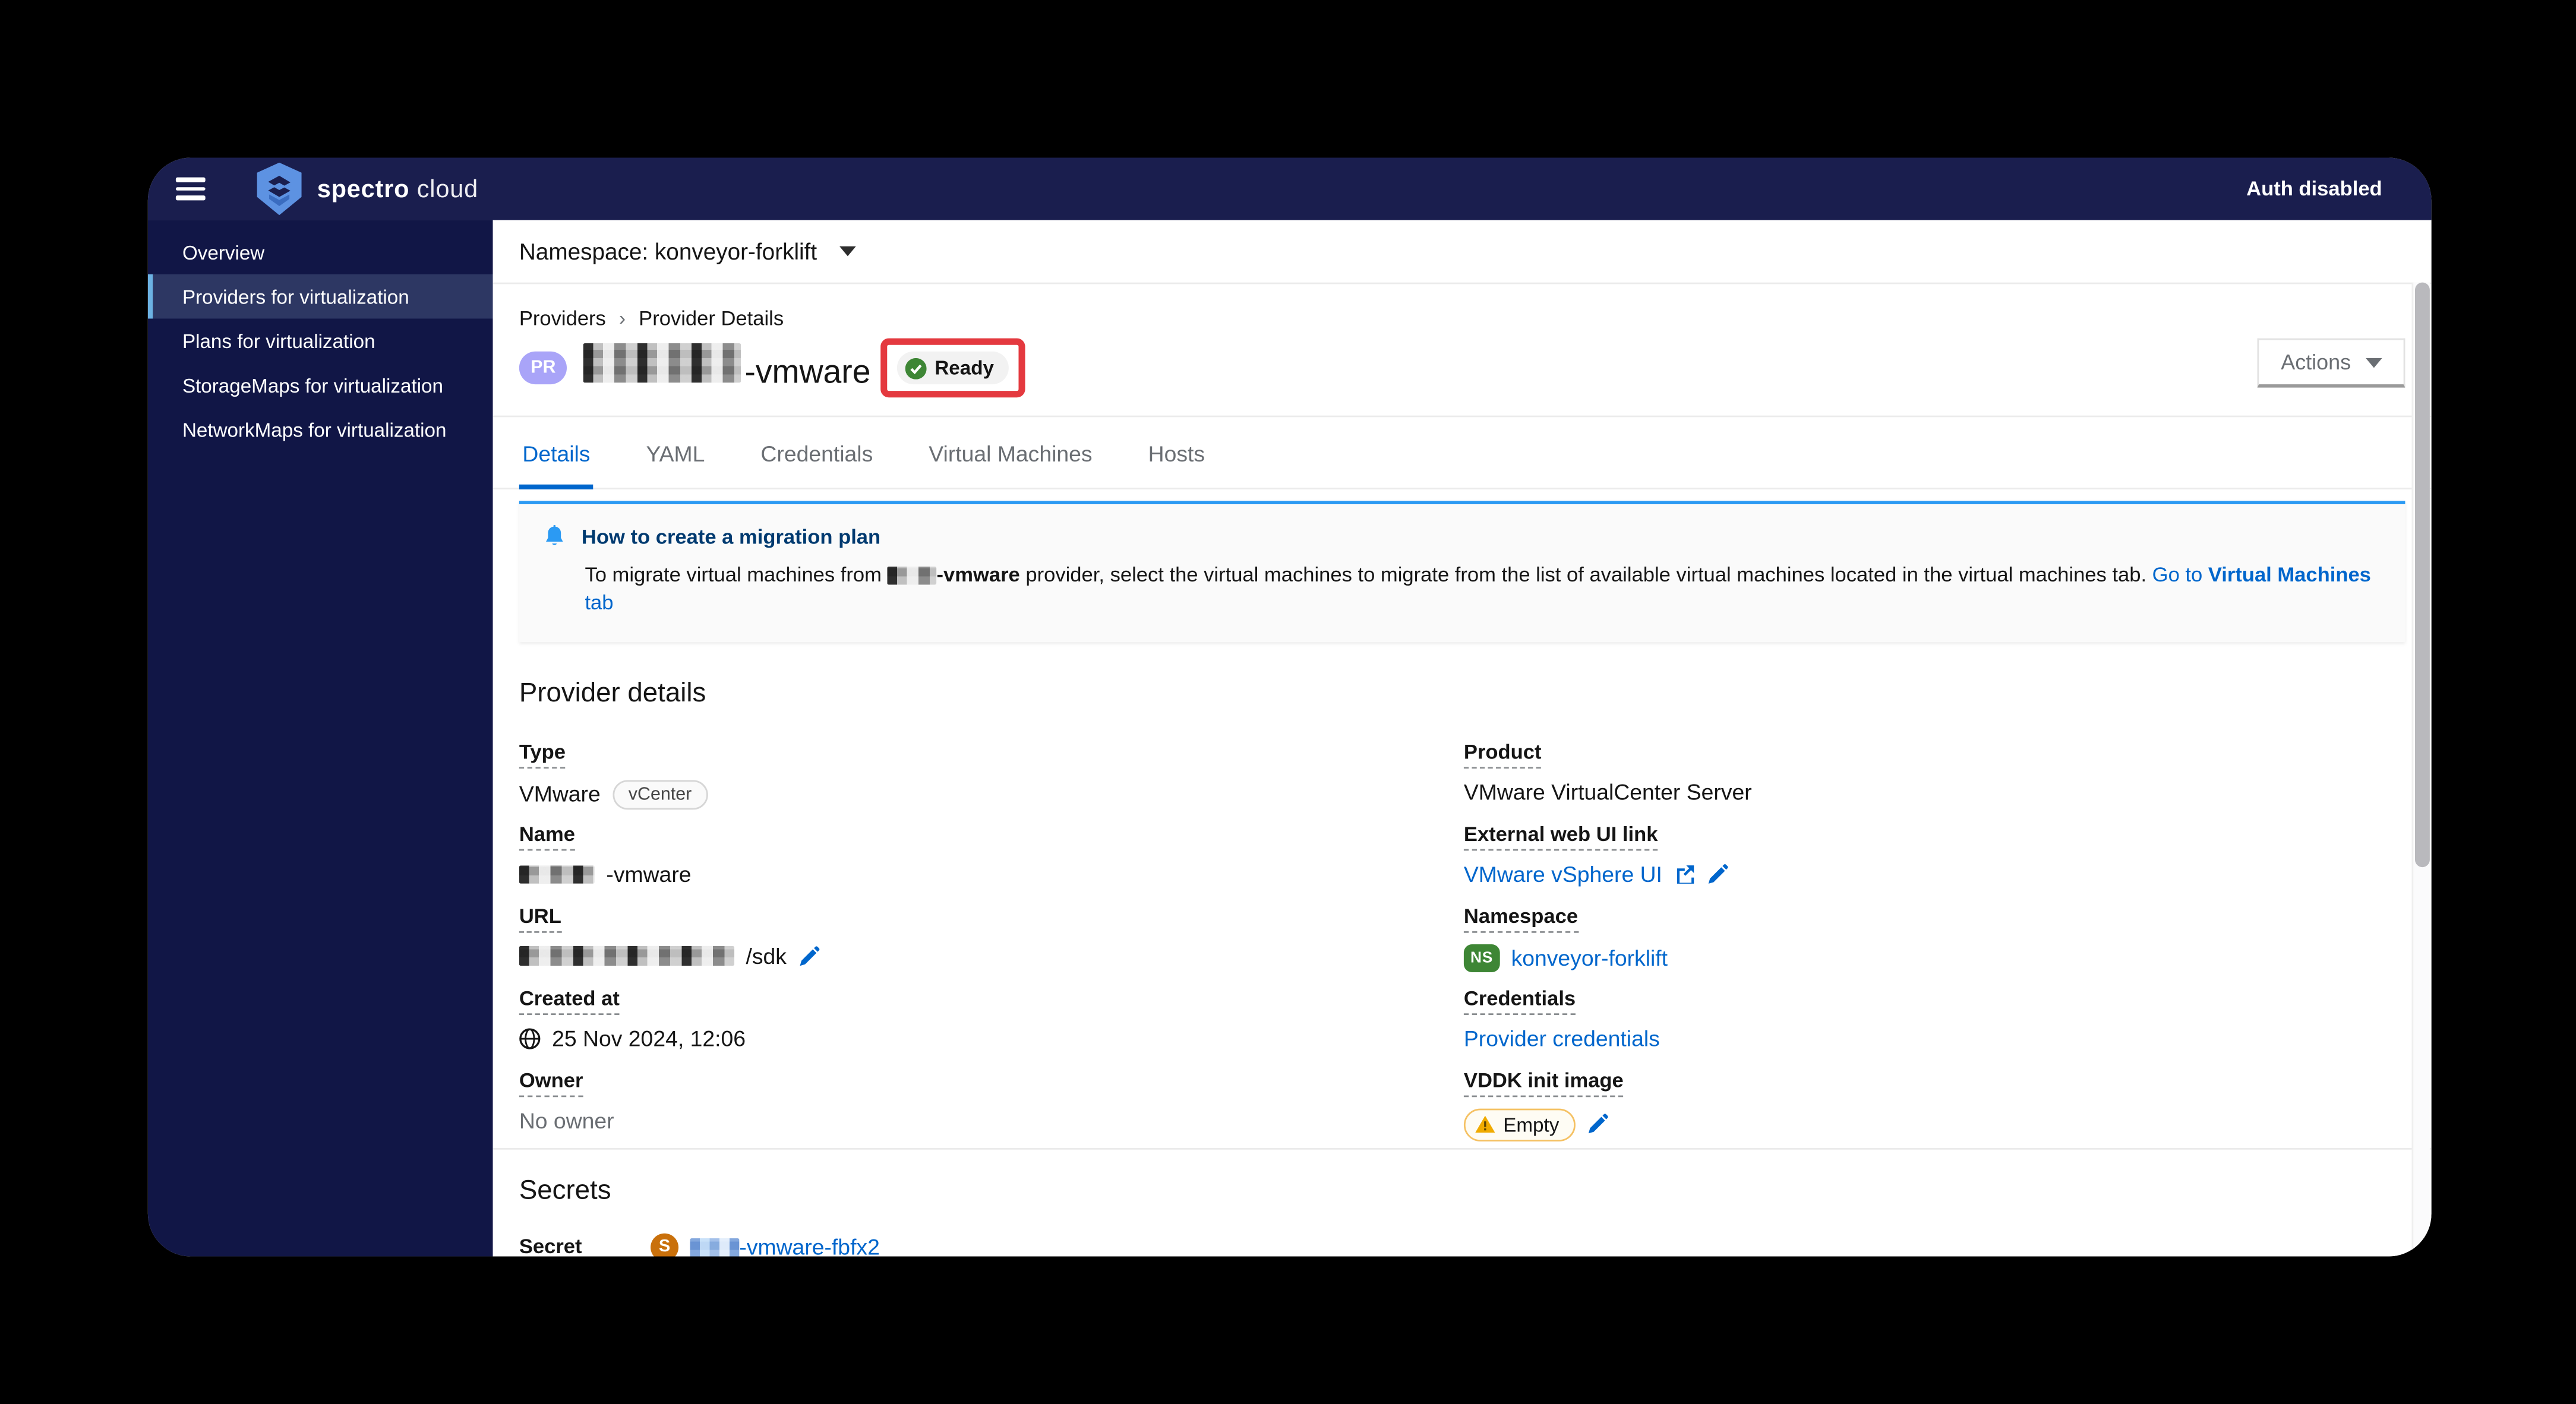 This screenshot has height=1404, width=2576. What do you see at coordinates (1011, 453) in the screenshot?
I see `tab-virtual-machines: Virtual Machines` at bounding box center [1011, 453].